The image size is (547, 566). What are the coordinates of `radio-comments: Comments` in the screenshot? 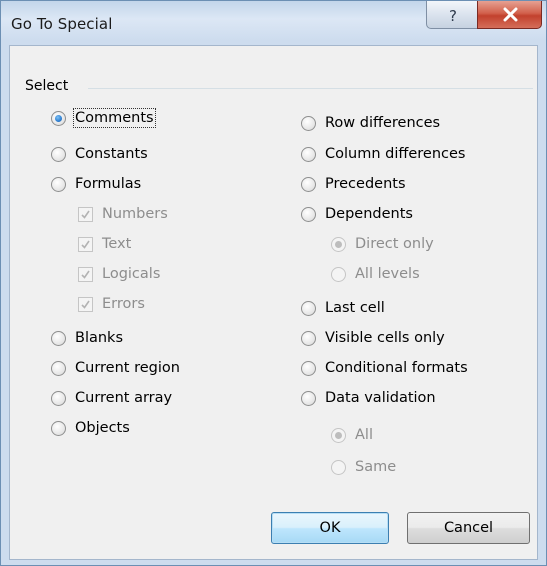 It's located at (103, 118).